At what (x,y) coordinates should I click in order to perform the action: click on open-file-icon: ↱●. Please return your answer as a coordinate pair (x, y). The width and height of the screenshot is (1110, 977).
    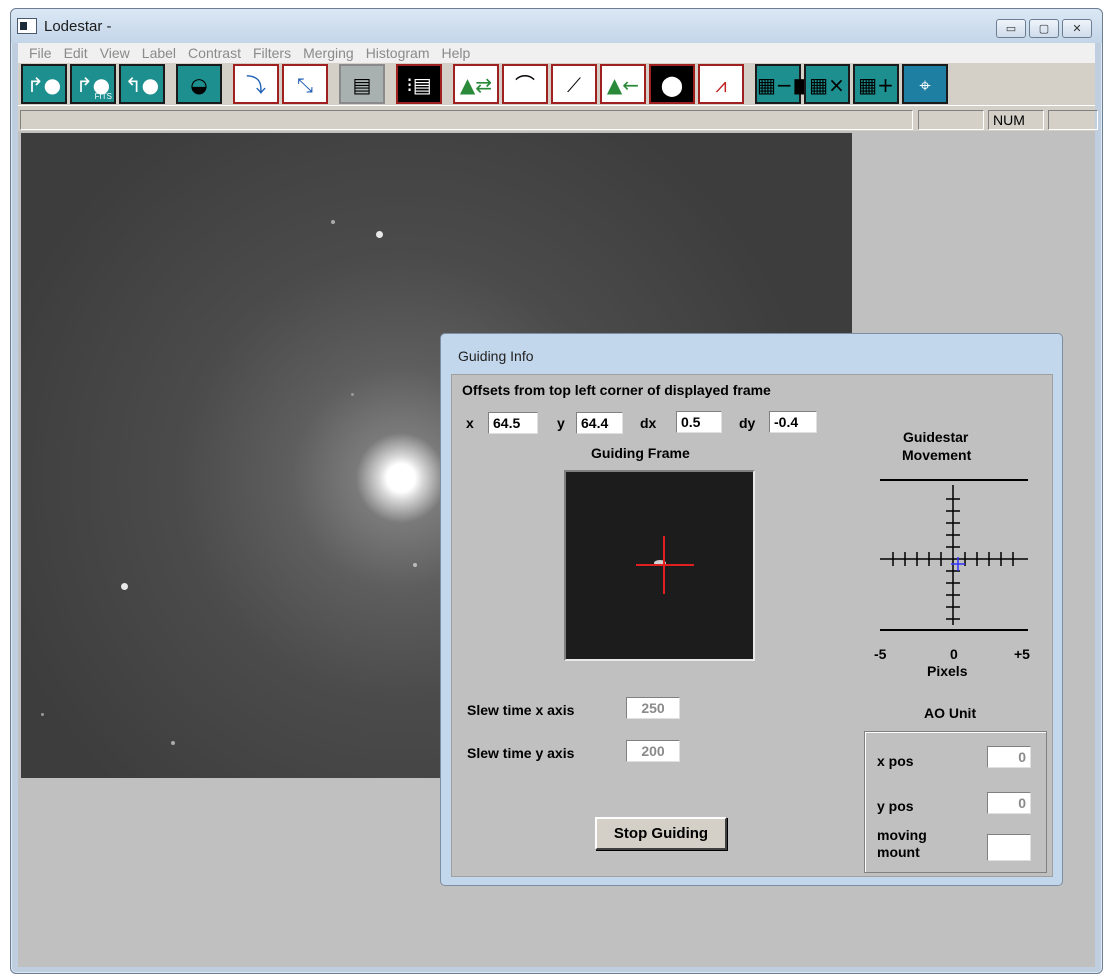
    Looking at the image, I should click on (44, 85).